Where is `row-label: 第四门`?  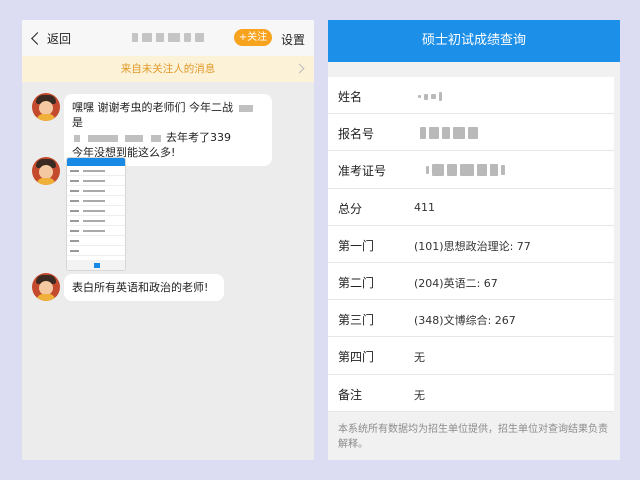
row-label: 第四门 is located at coordinates (356, 357).